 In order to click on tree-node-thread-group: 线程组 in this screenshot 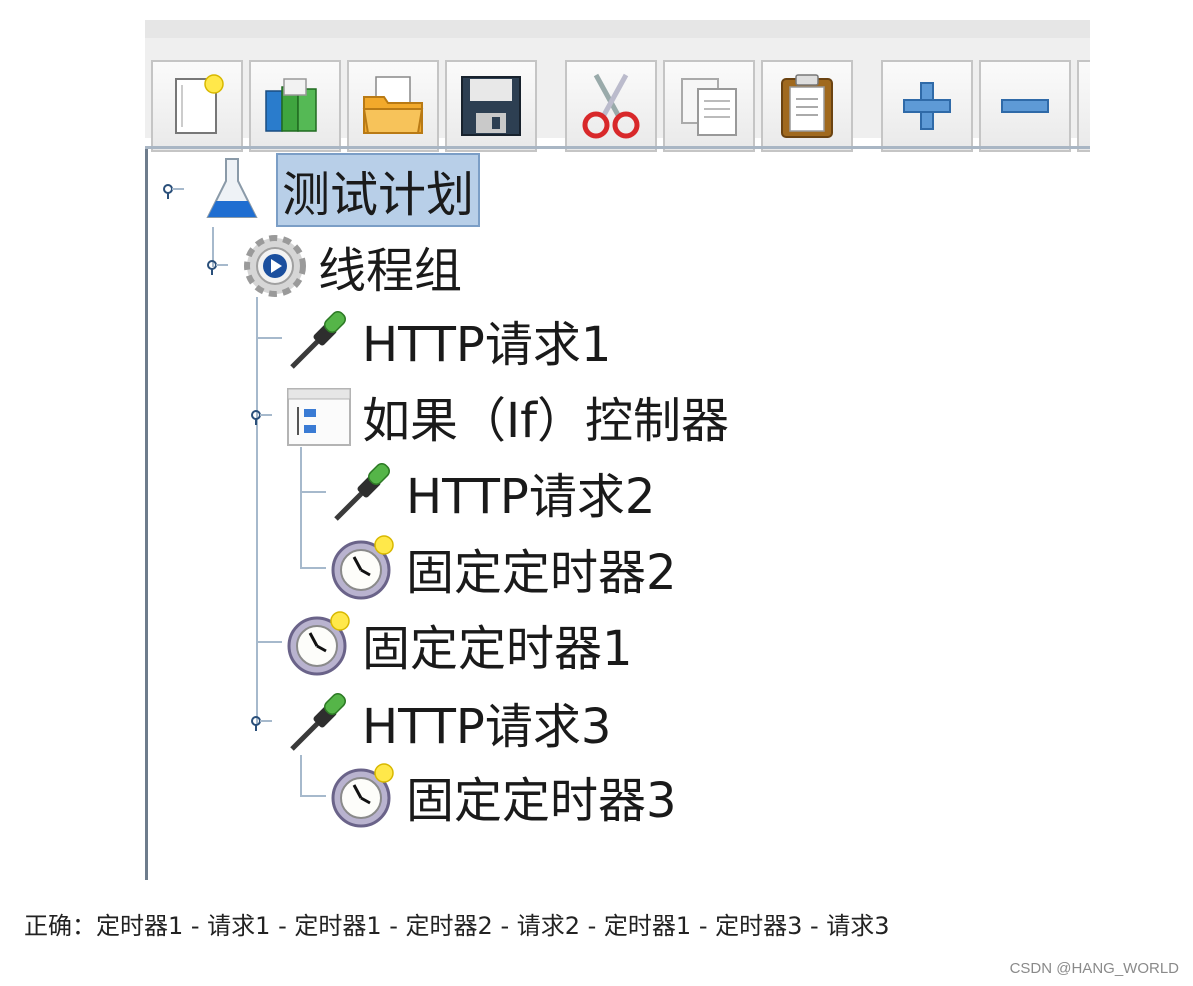, I will do `click(351, 266)`.